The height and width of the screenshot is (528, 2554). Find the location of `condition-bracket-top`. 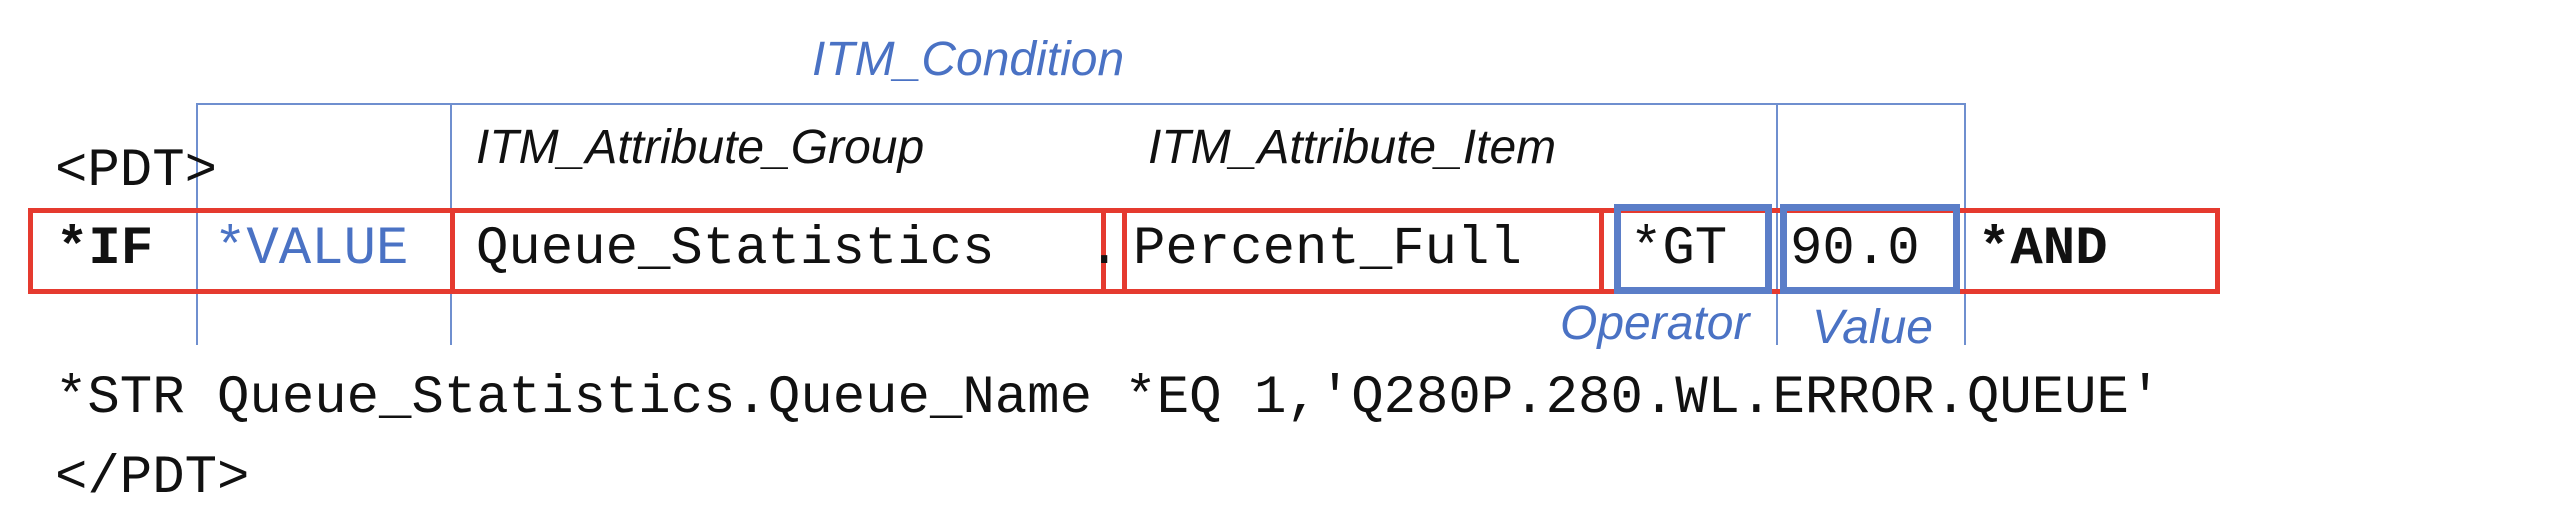

condition-bracket-top is located at coordinates (1080, 104).